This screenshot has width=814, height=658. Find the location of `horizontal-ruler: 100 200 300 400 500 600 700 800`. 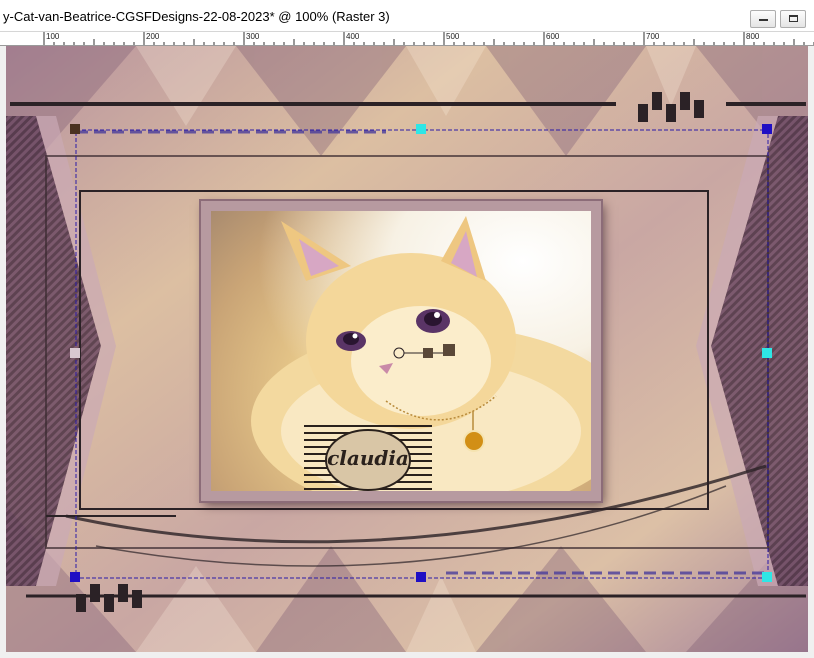

horizontal-ruler: 100 200 300 400 500 600 700 800 is located at coordinates (407, 39).